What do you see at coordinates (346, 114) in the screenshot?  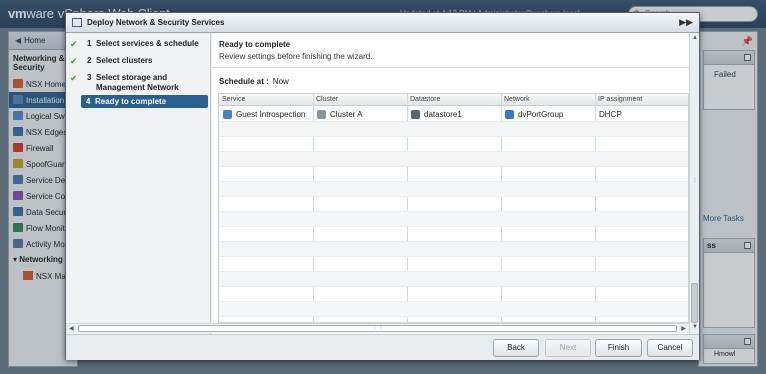 I see `cell-text: Cluster A` at bounding box center [346, 114].